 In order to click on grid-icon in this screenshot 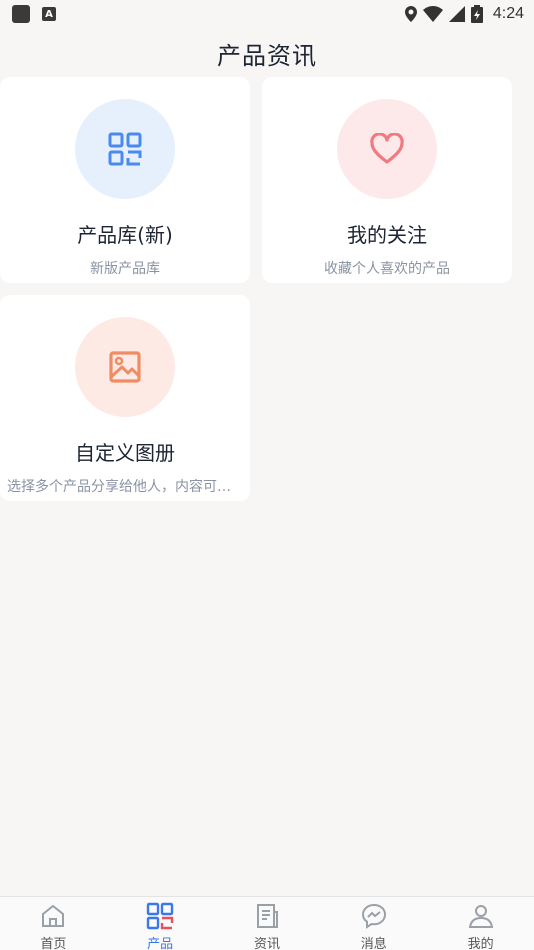, I will do `click(125, 149)`.